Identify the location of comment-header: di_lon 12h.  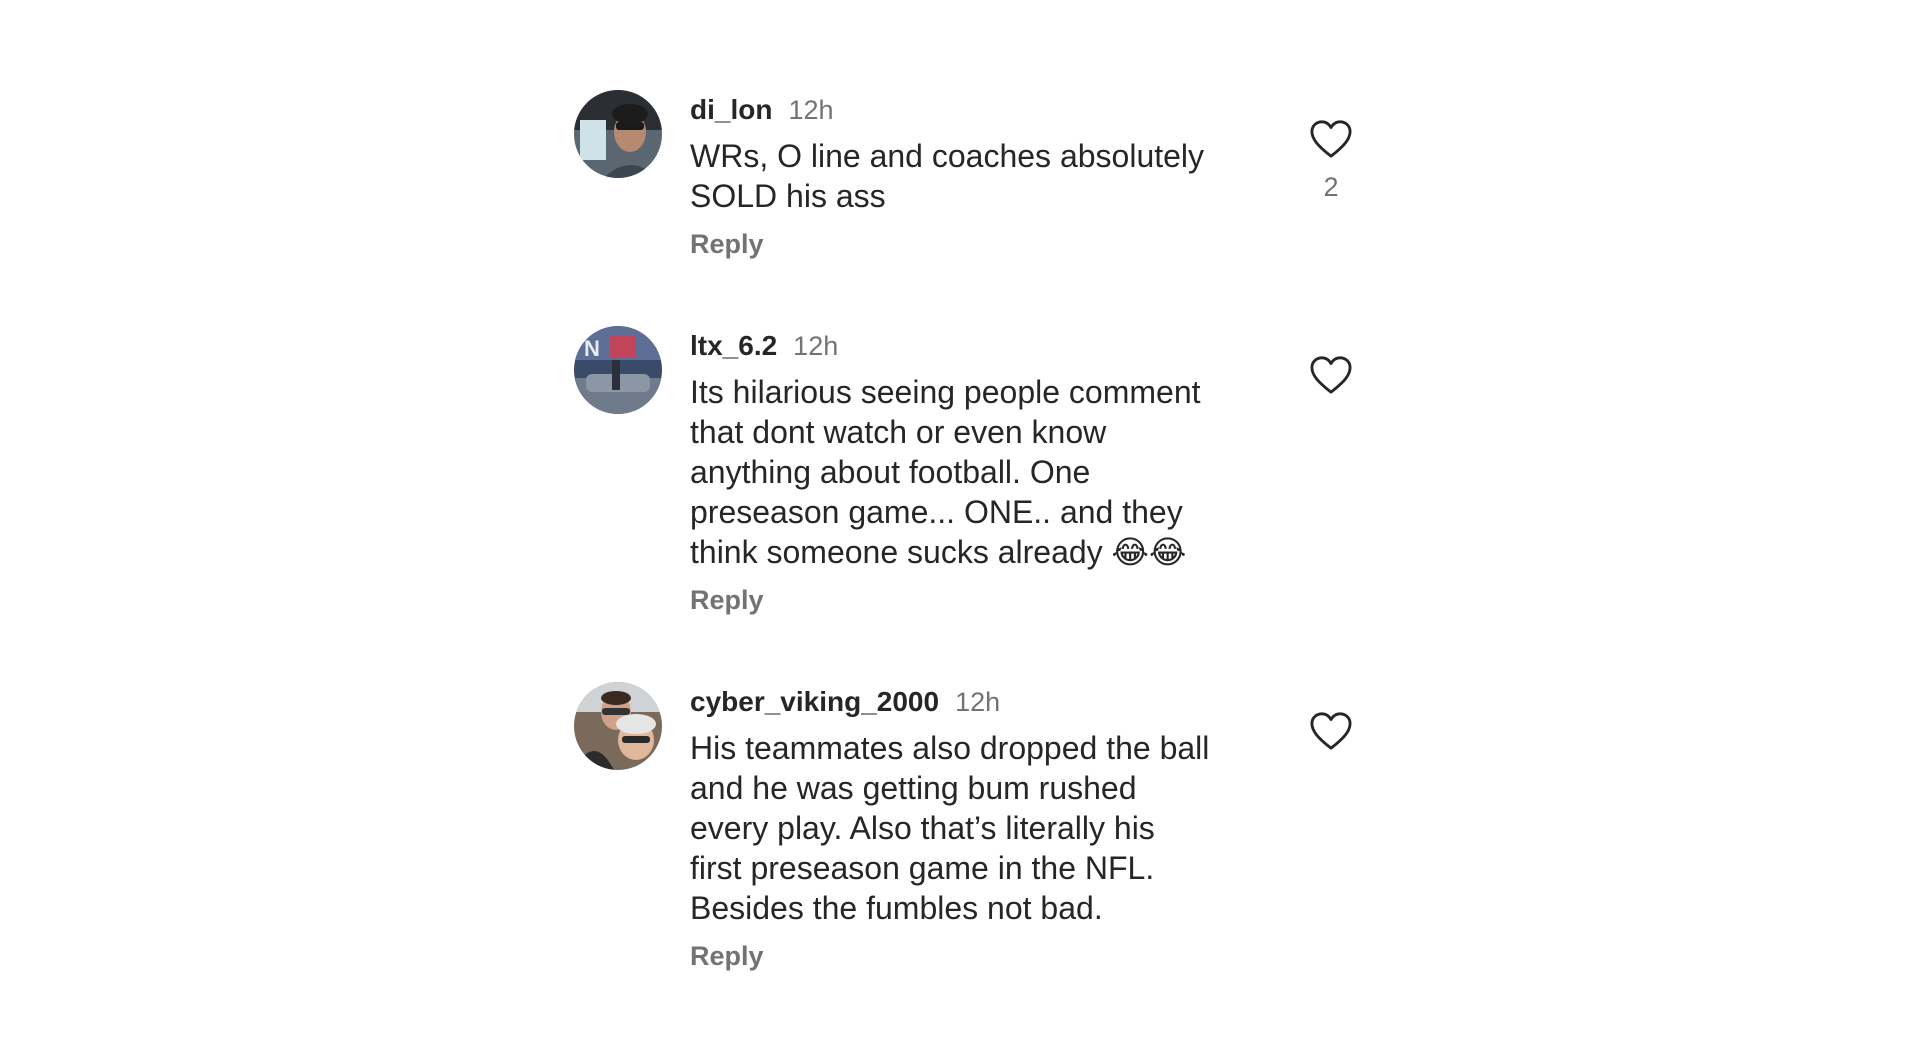
(977, 110).